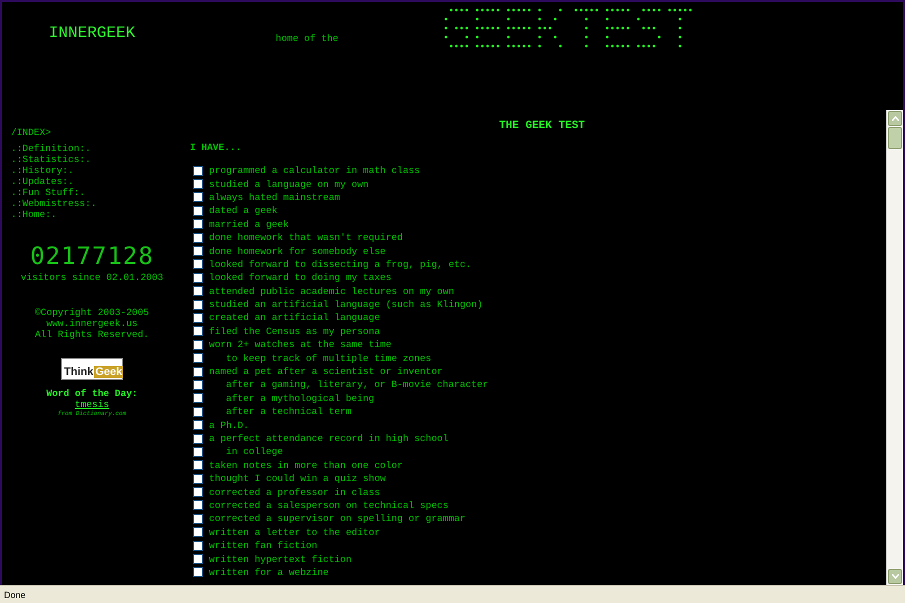 Image resolution: width=905 pixels, height=603 pixels. Describe the element at coordinates (294, 331) in the screenshot. I see `checkbox-label: filed the Census as my persona` at that location.